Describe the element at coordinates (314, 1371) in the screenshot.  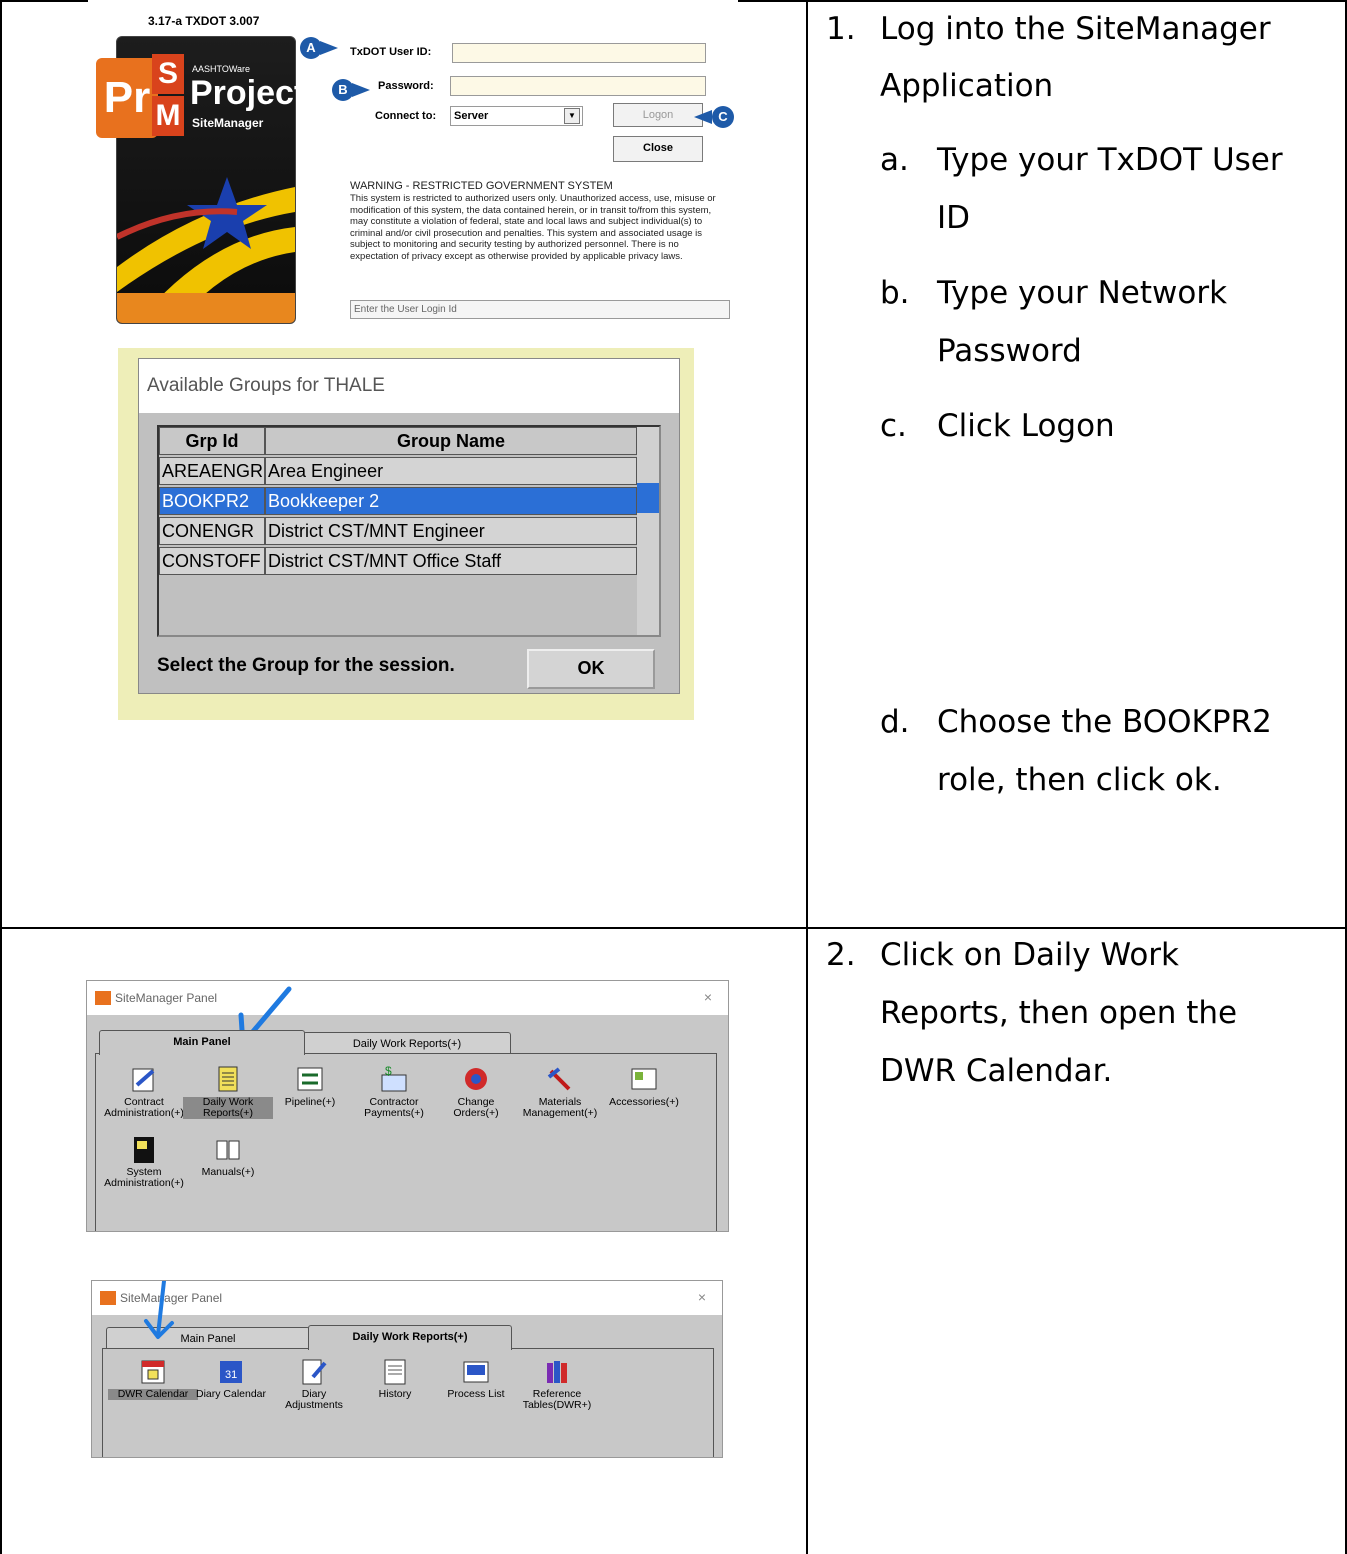
I see `diary-adjustments-icon` at that location.